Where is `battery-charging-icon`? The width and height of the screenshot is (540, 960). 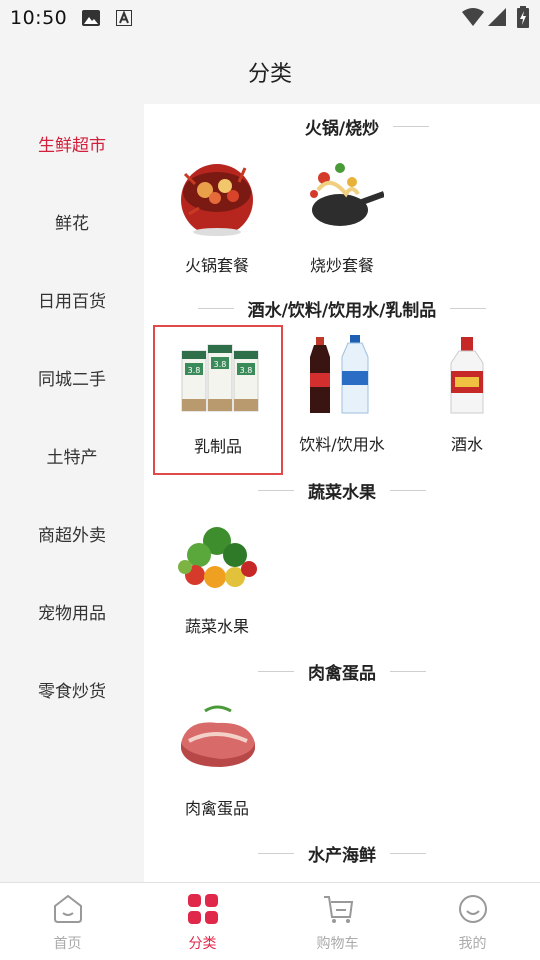
battery-charging-icon is located at coordinates (523, 17).